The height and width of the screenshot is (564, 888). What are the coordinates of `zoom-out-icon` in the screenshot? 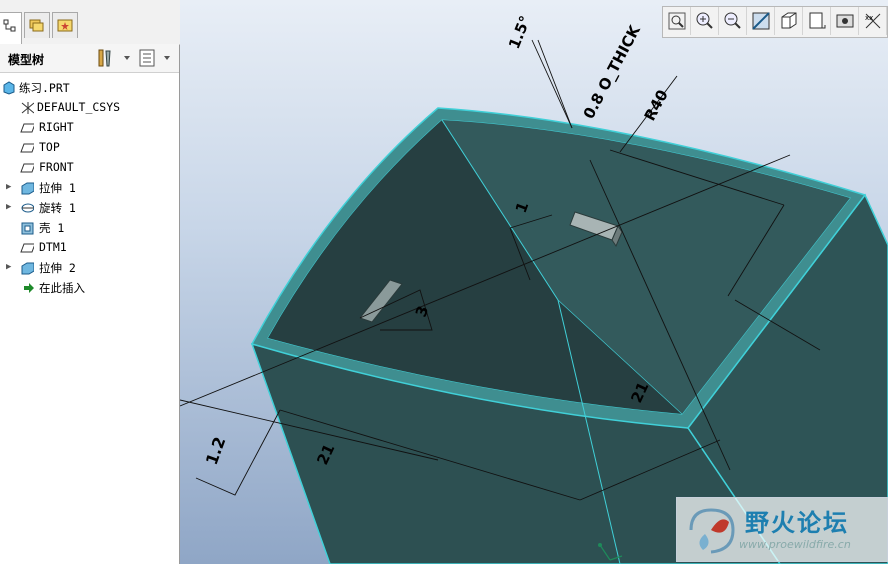 It's located at (732, 20).